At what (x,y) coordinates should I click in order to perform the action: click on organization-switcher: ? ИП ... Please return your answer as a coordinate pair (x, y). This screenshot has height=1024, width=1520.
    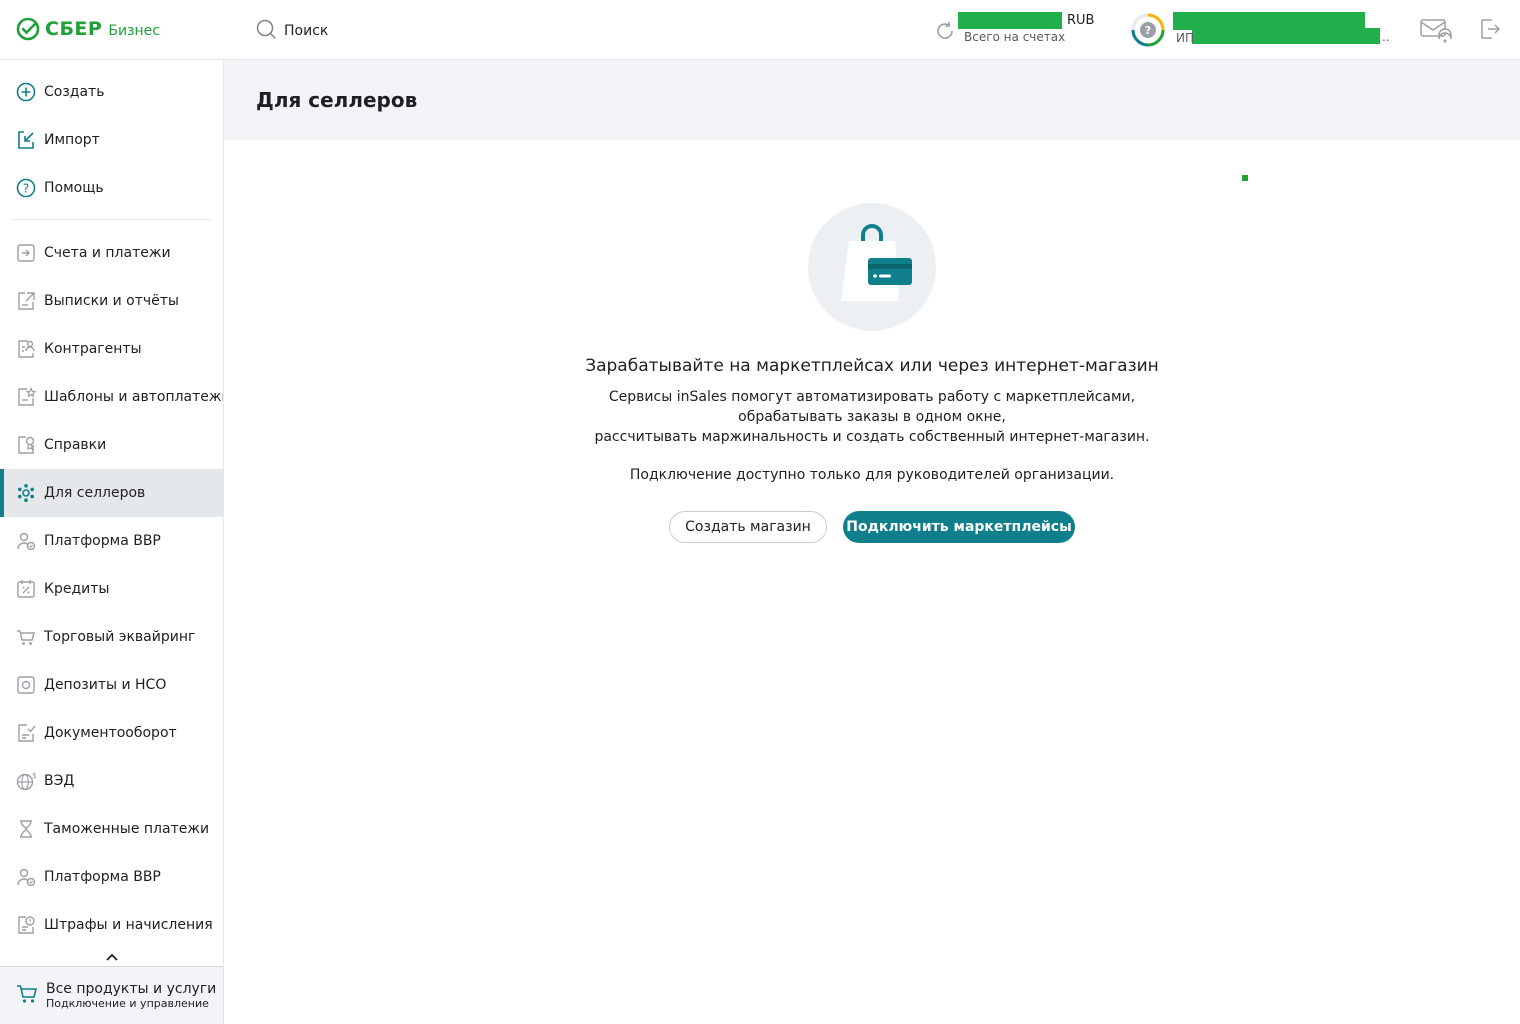
    Looking at the image, I should click on (1265, 30).